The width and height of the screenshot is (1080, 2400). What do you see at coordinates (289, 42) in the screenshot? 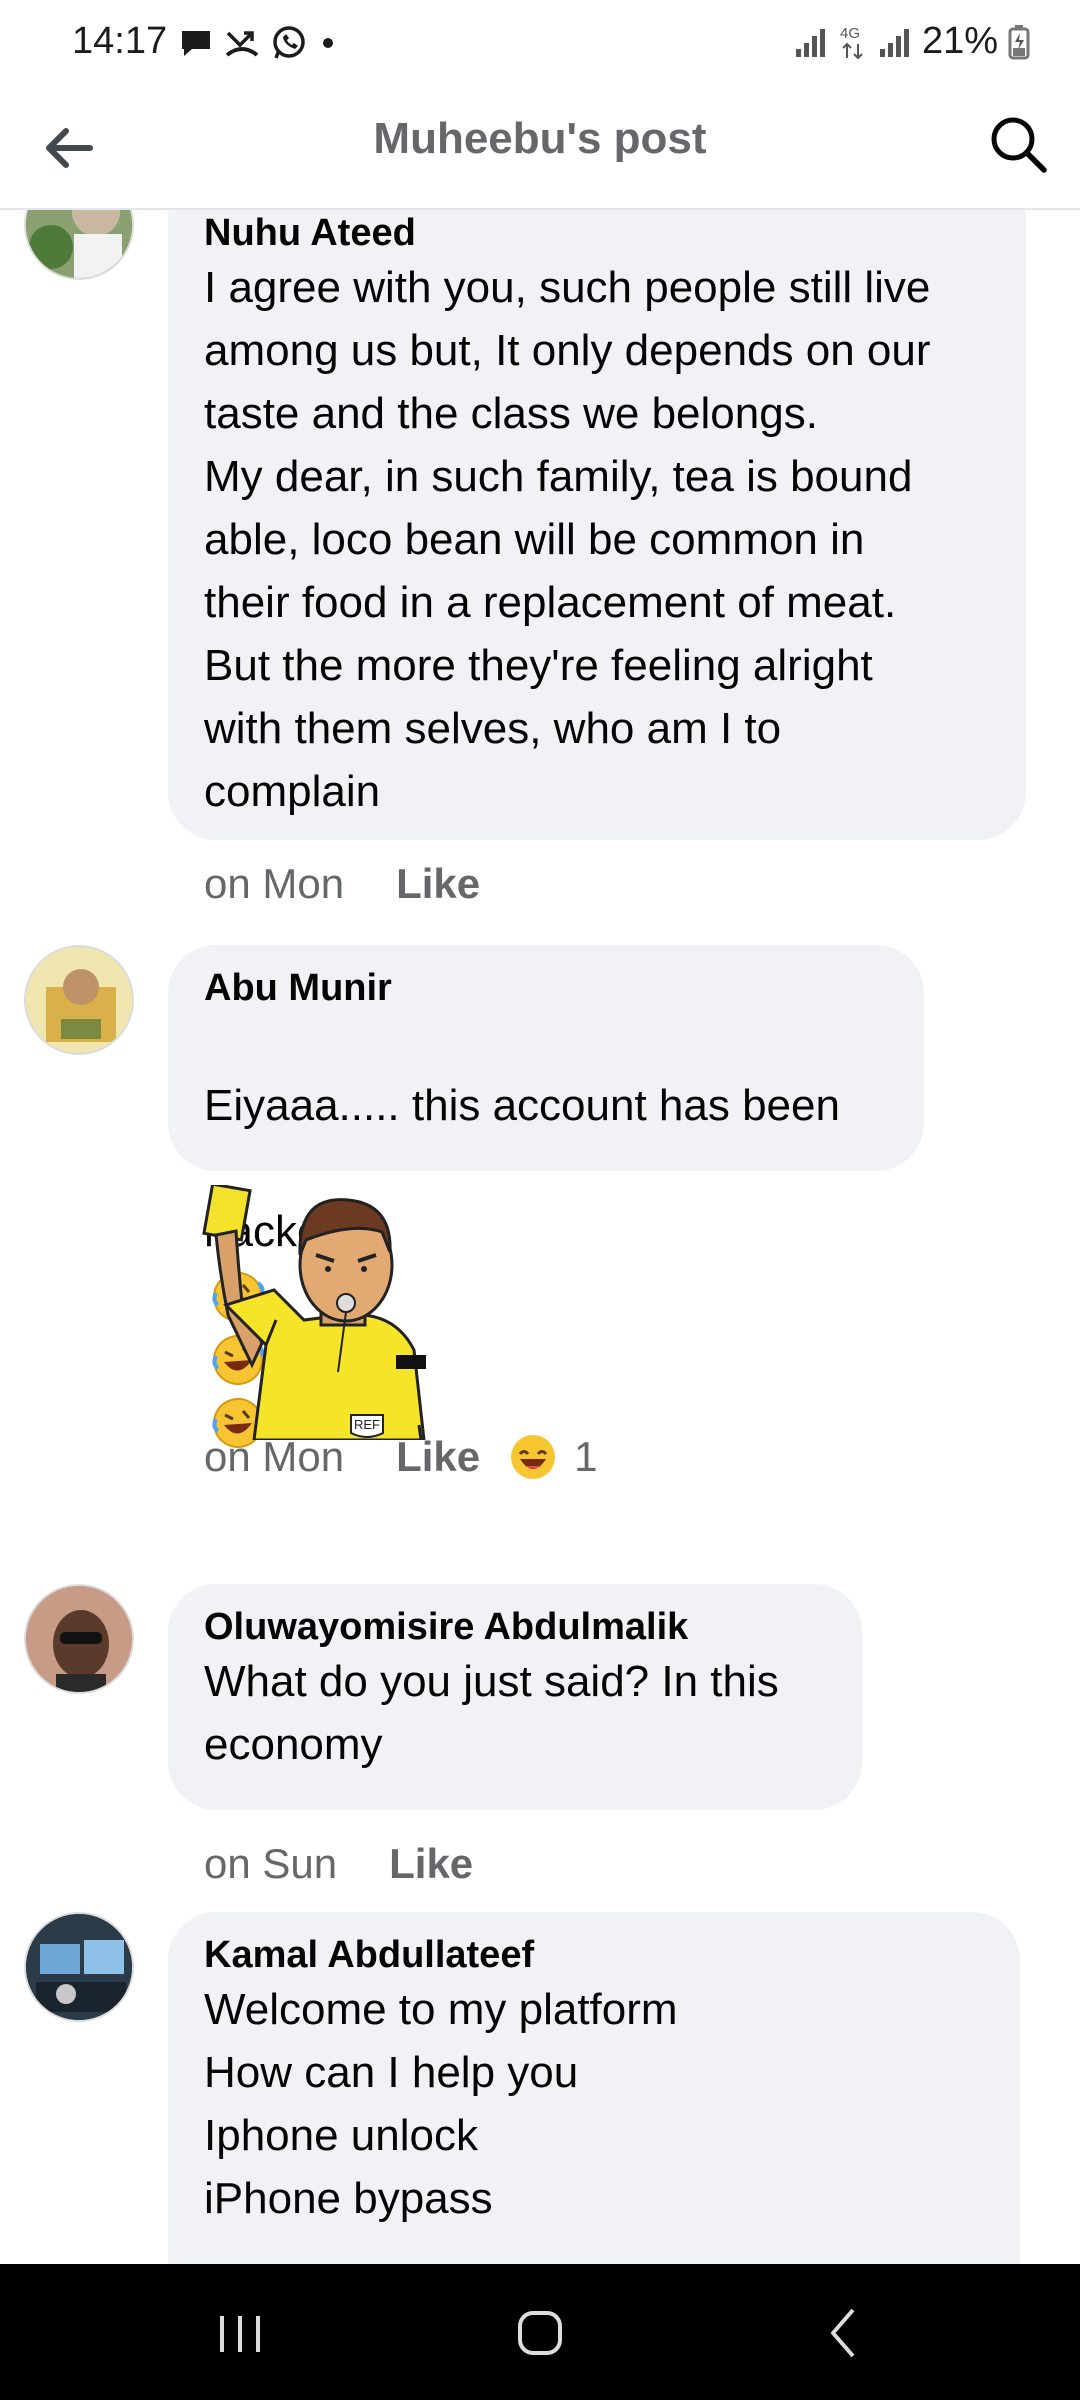
I see `whatsapp-icon` at bounding box center [289, 42].